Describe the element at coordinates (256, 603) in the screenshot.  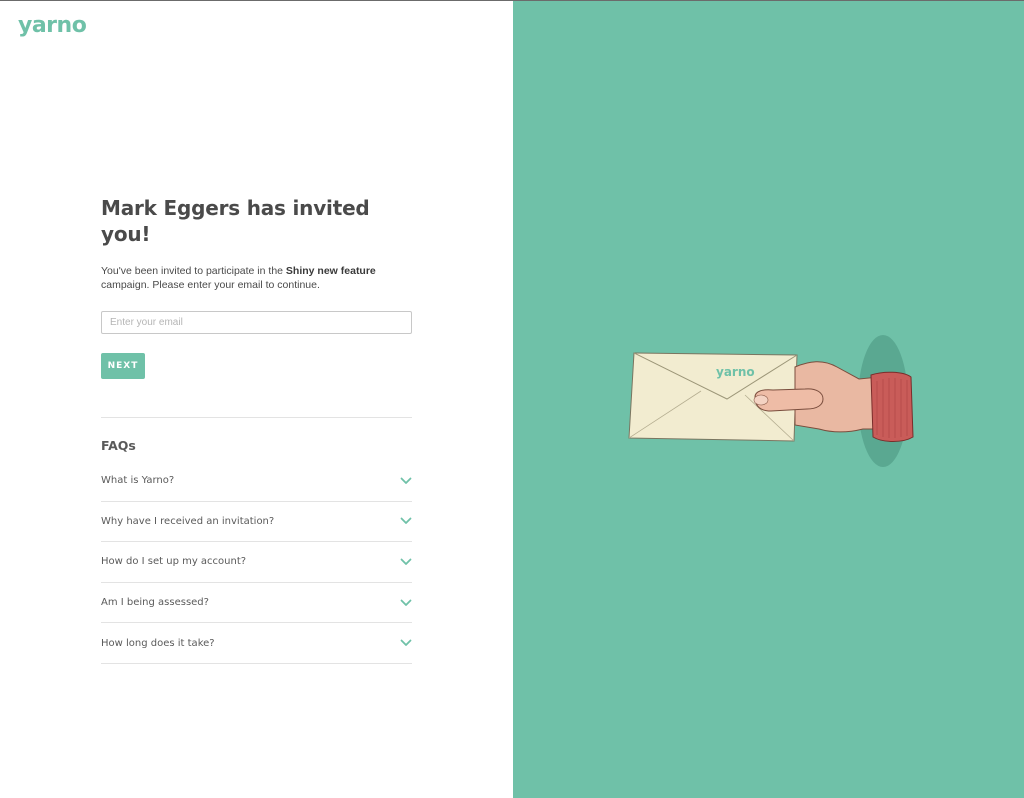
I see `faq-item: Am I being assessed?` at that location.